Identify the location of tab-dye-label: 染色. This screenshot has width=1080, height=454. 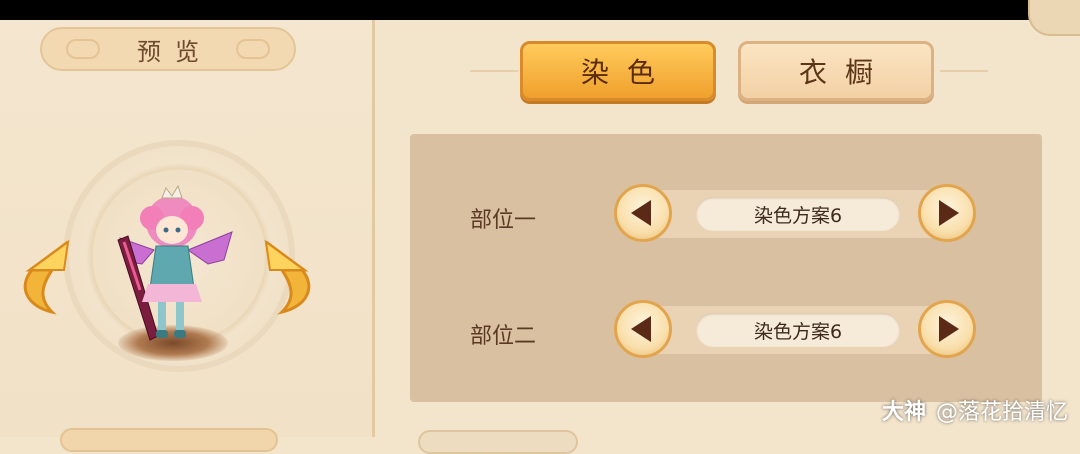
(626, 72).